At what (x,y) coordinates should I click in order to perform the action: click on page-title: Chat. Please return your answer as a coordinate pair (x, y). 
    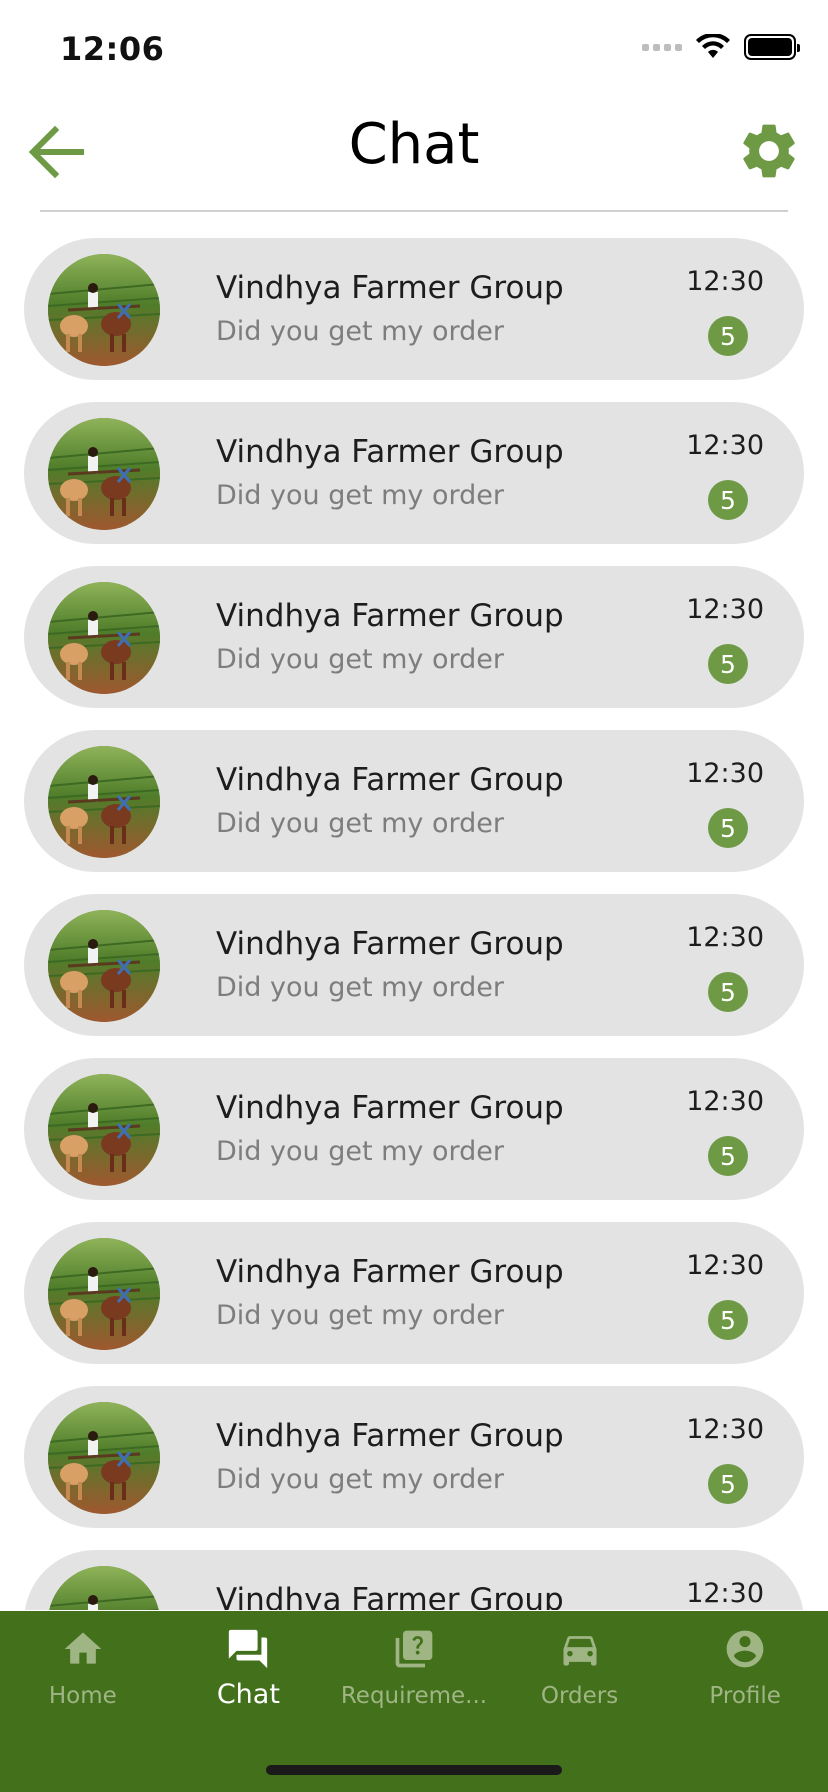
    Looking at the image, I should click on (414, 144).